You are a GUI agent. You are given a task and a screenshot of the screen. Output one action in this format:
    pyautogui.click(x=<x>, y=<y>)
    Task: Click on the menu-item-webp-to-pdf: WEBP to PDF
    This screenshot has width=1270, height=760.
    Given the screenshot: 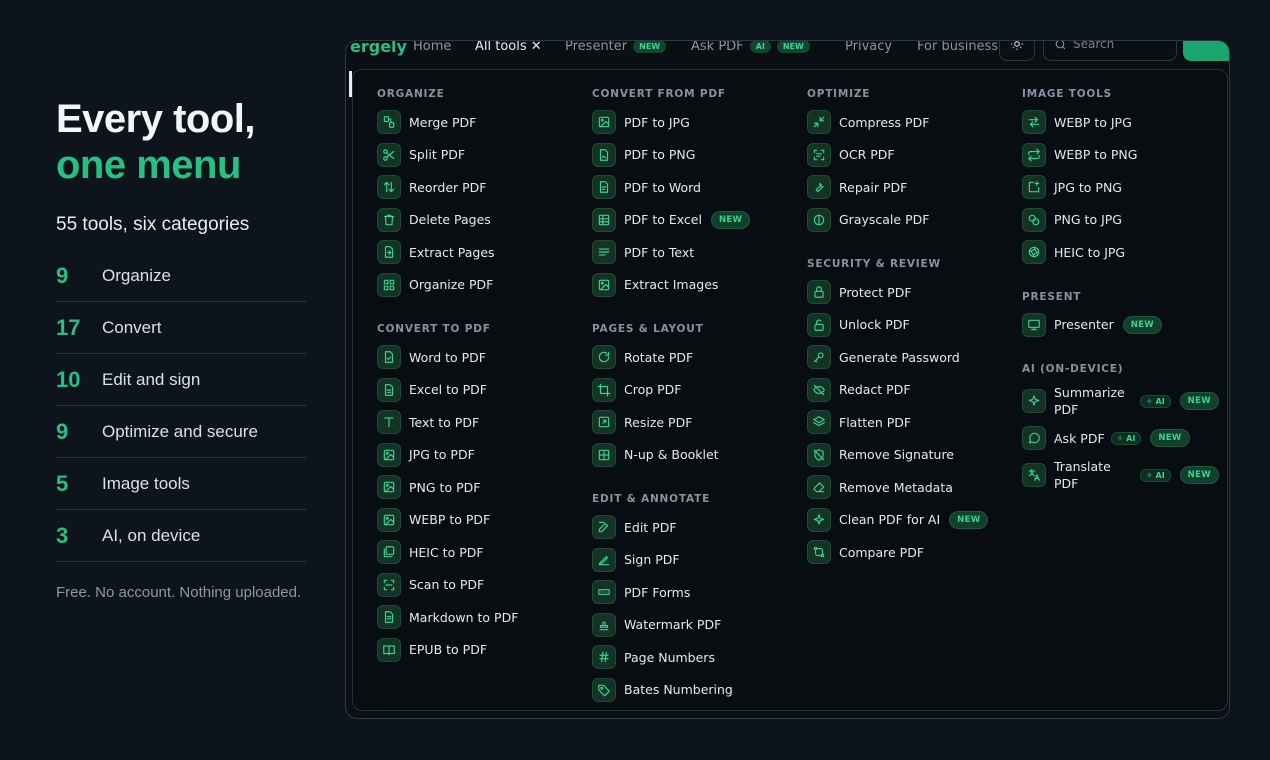 What is the action you would take?
    pyautogui.click(x=482, y=520)
    